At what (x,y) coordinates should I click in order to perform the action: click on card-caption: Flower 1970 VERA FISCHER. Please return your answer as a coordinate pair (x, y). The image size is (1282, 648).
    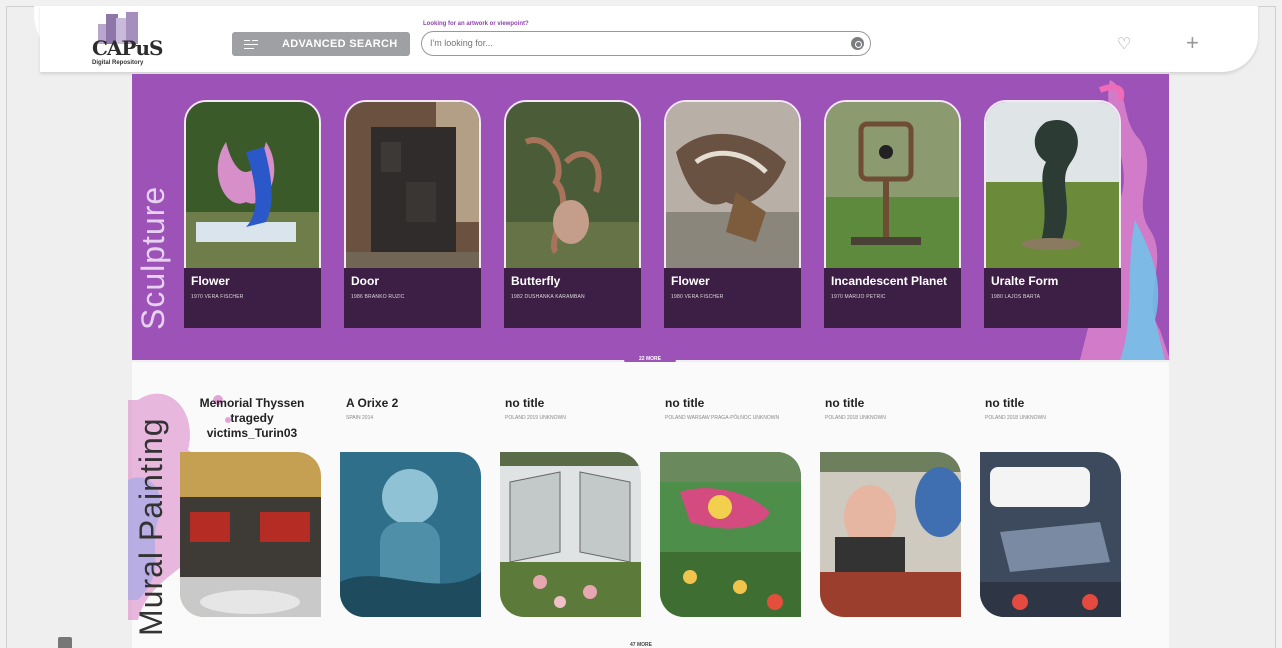
    Looking at the image, I should click on (252, 298).